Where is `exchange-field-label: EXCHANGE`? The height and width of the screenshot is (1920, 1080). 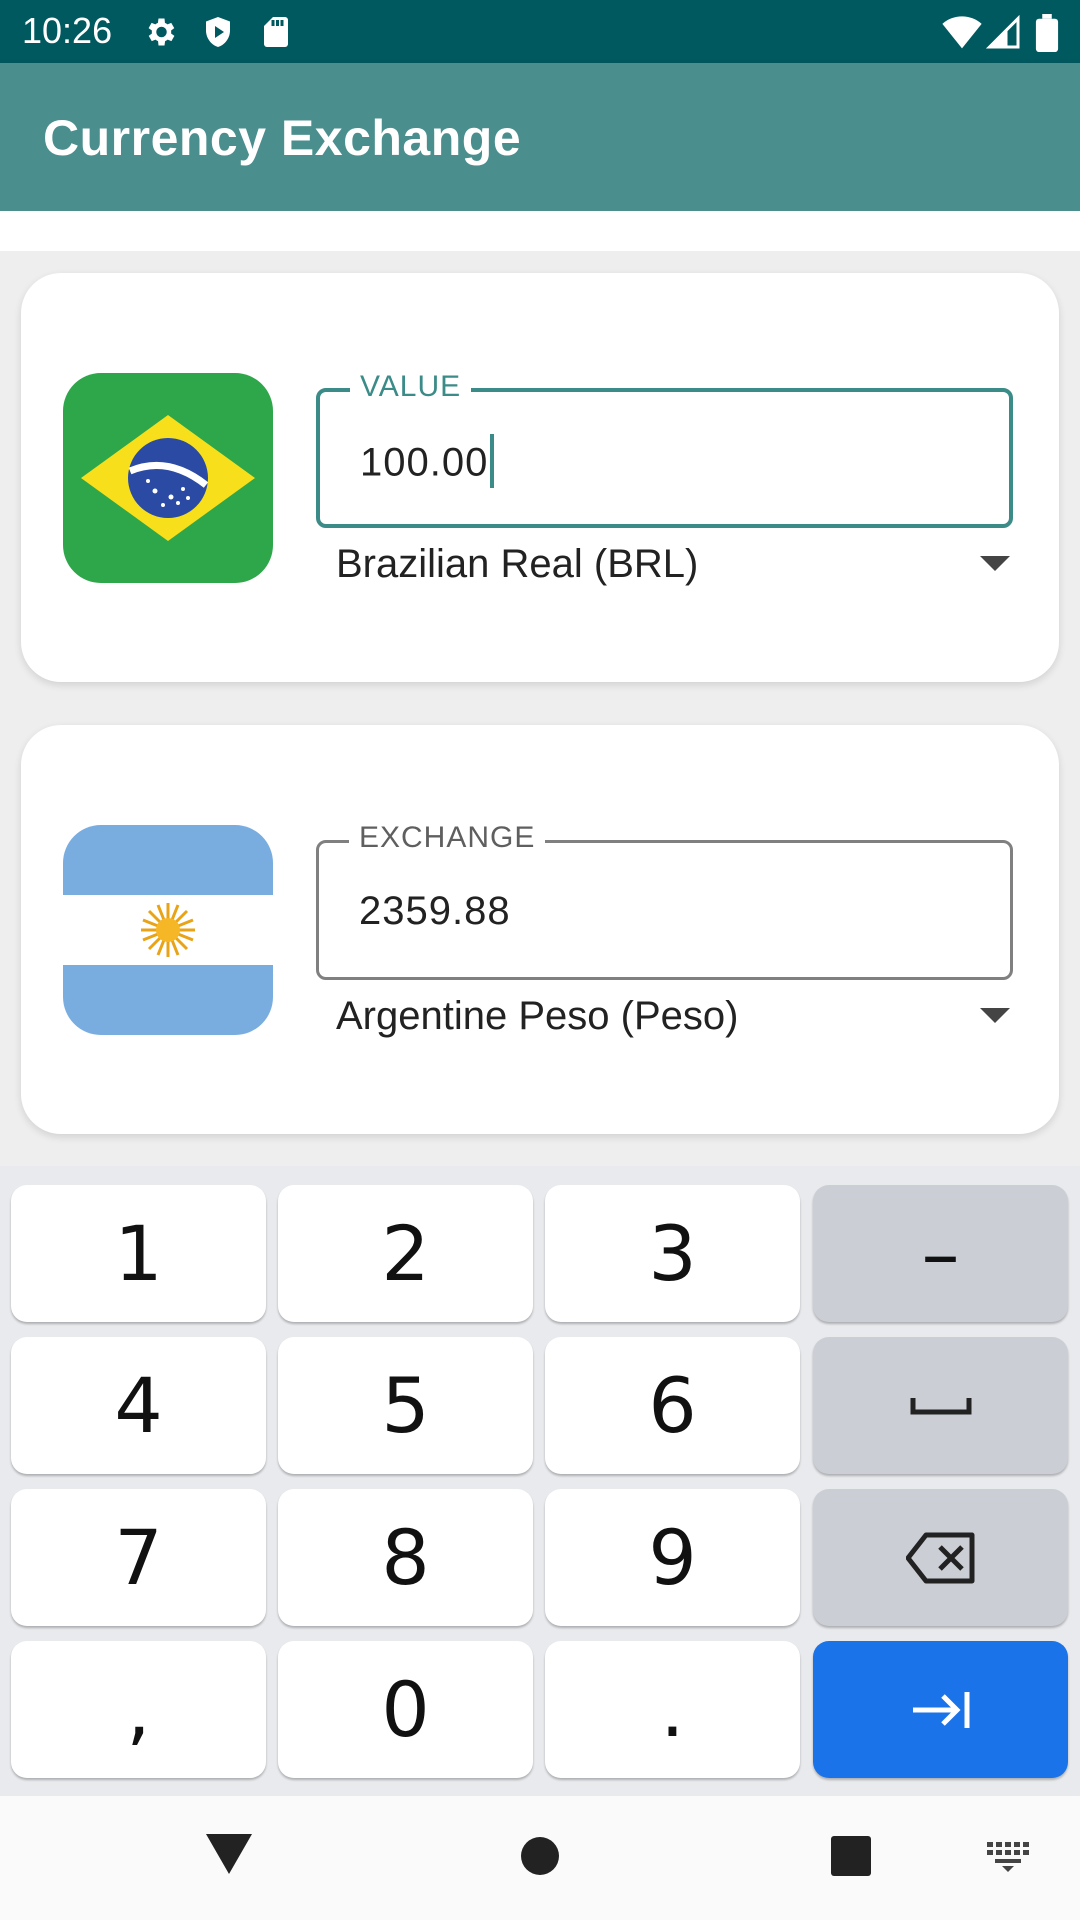 exchange-field-label: EXCHANGE is located at coordinates (447, 838).